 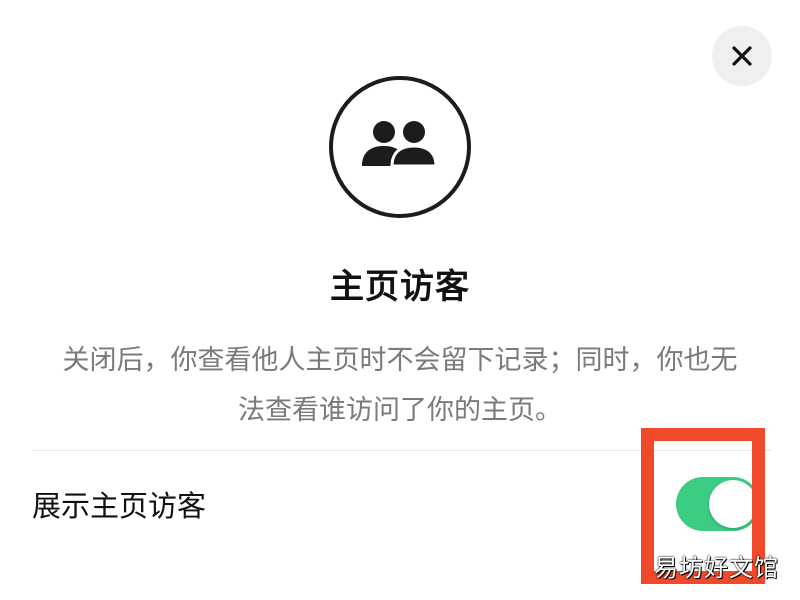 I want to click on users-icon, so click(x=400, y=147).